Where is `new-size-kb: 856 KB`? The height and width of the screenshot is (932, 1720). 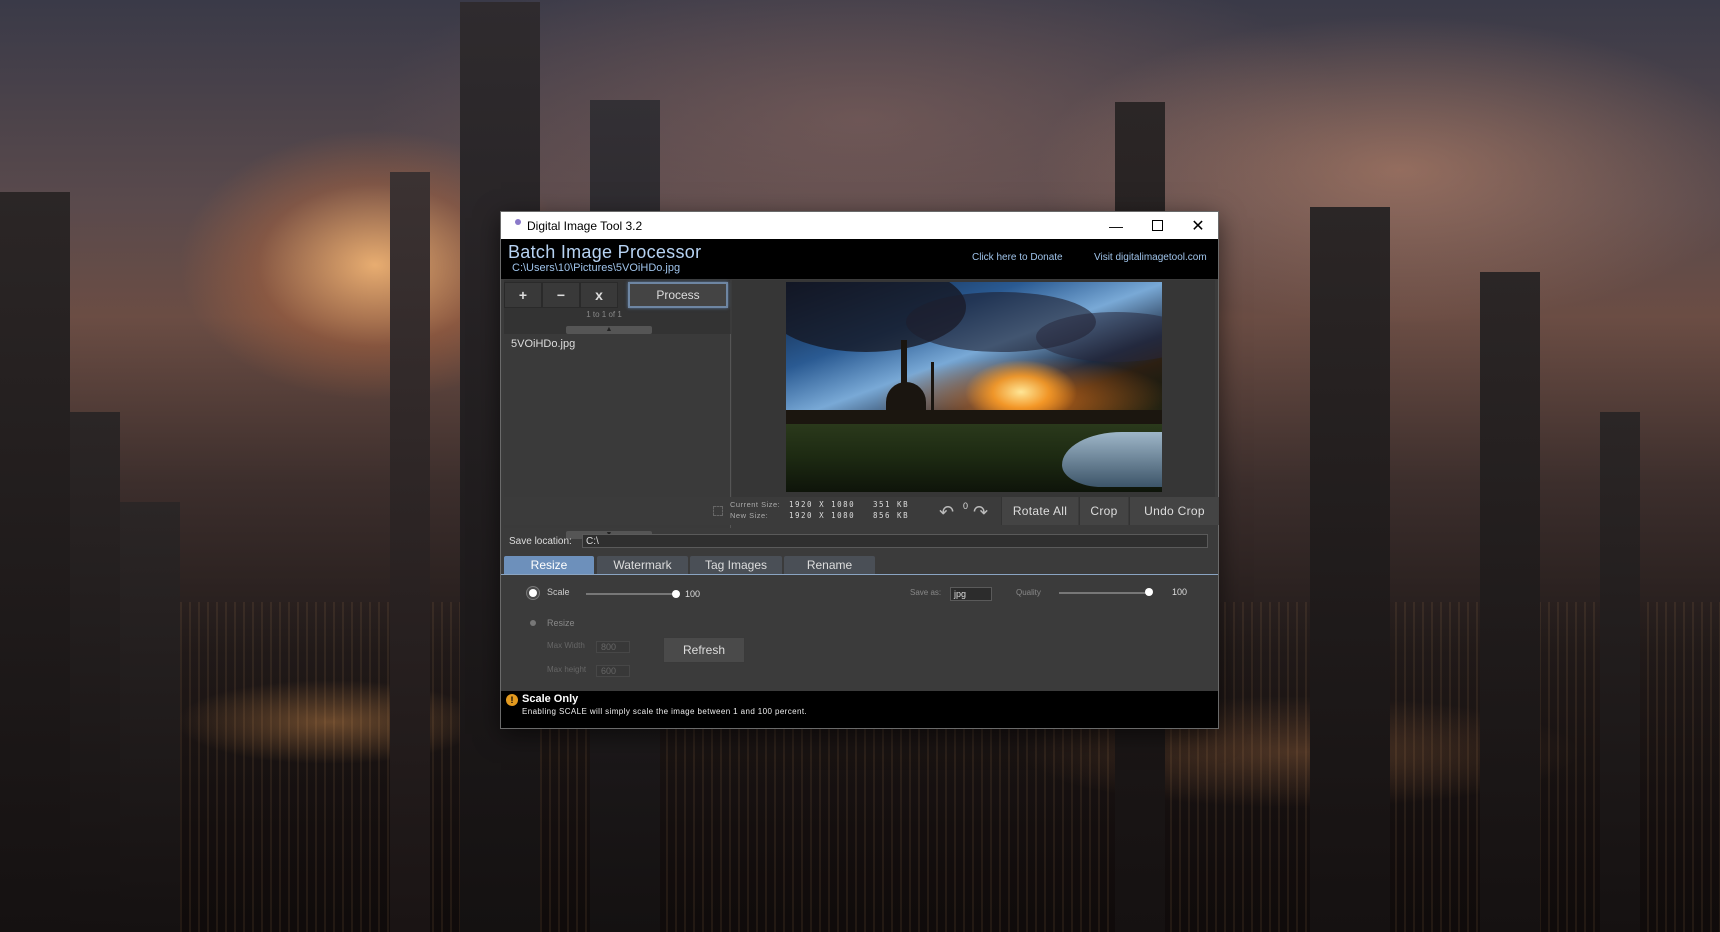
new-size-kb: 856 KB is located at coordinates (891, 515).